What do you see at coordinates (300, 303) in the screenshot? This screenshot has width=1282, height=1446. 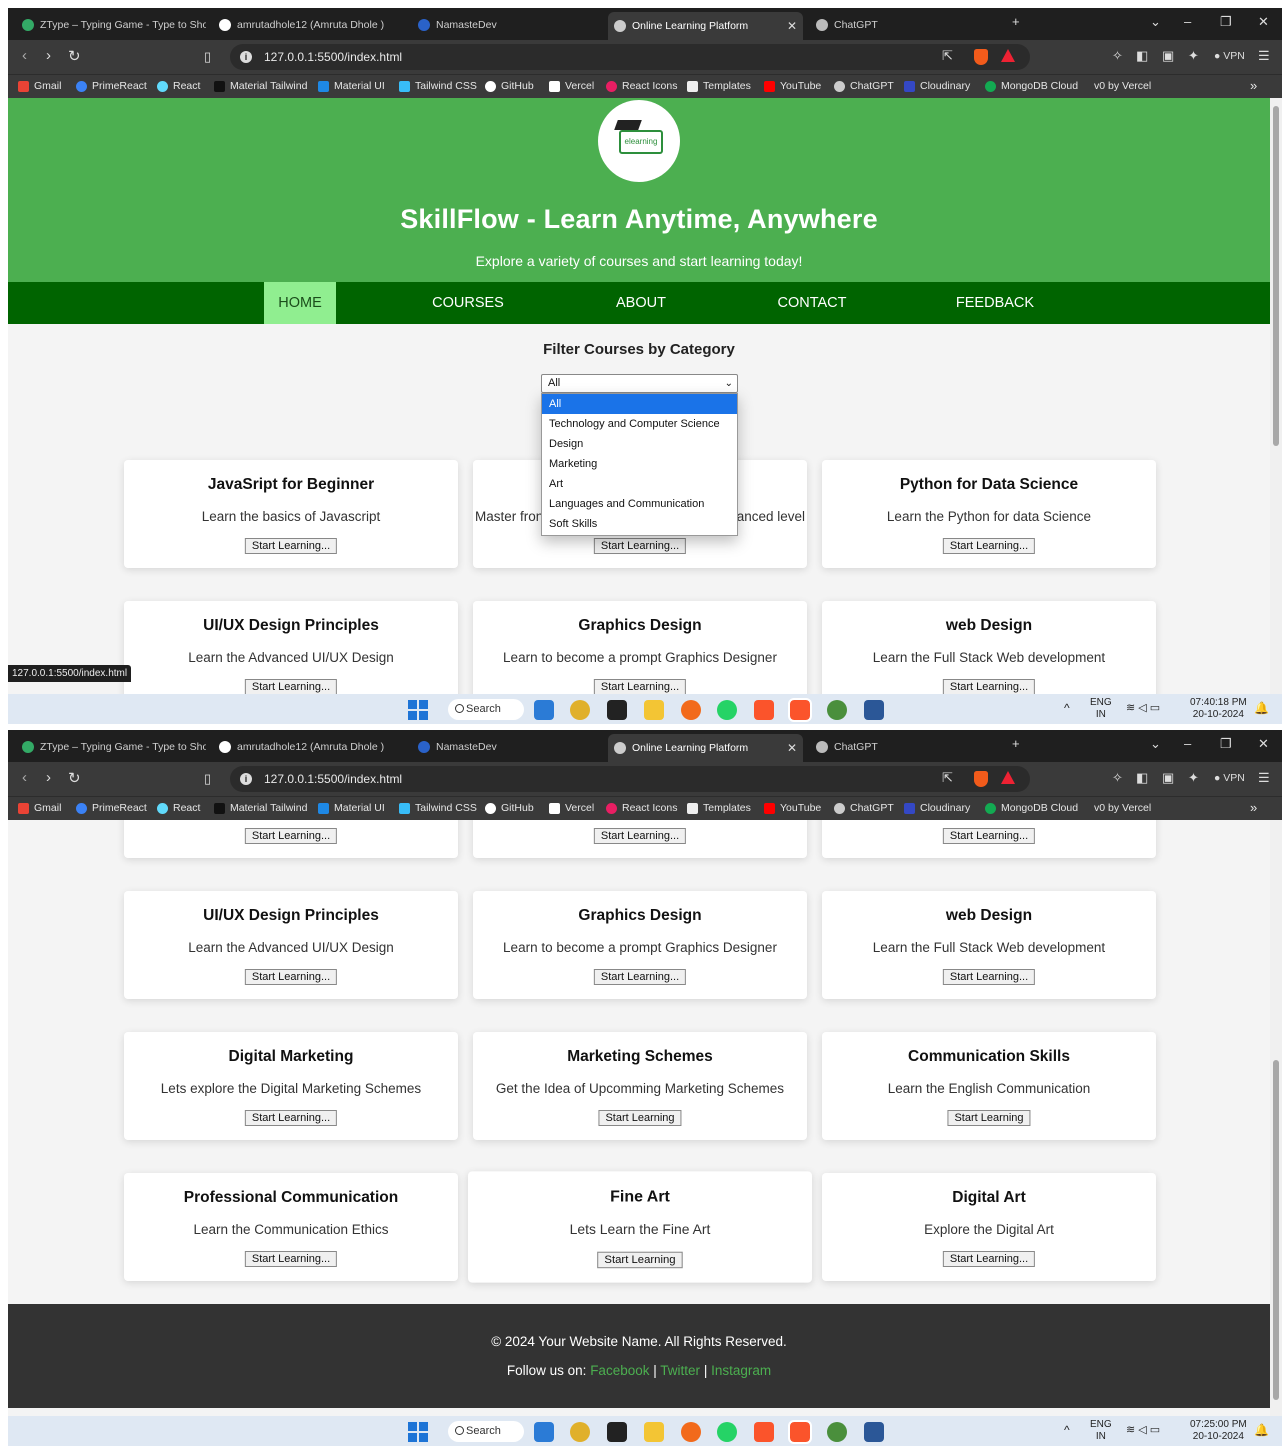 I see `nav-home: HOME` at bounding box center [300, 303].